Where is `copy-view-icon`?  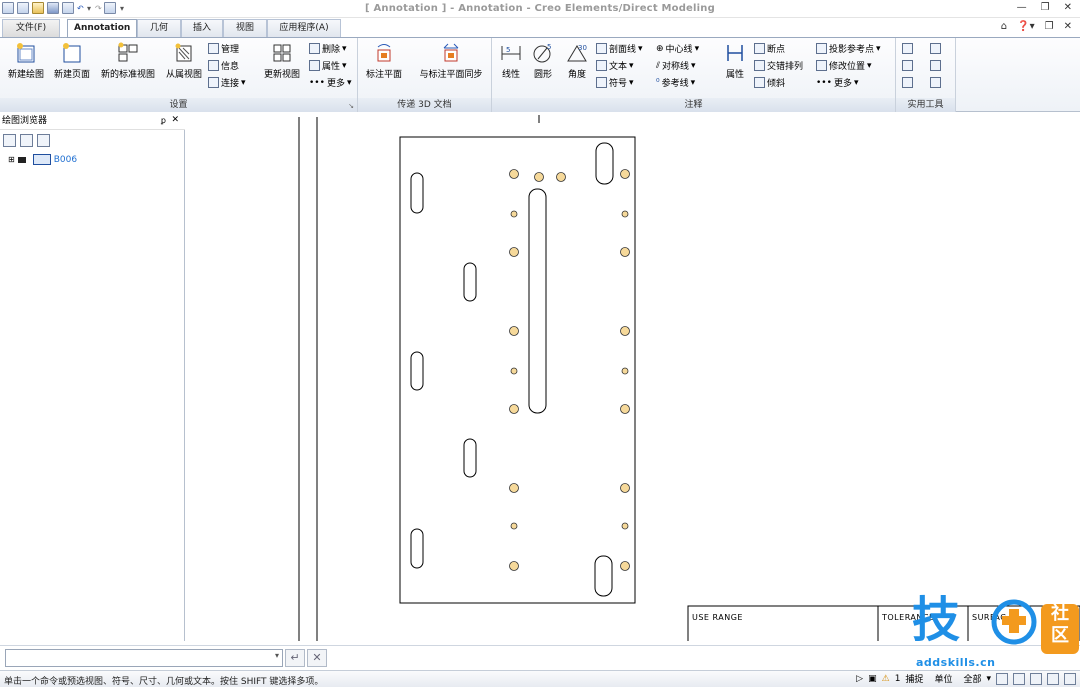 copy-view-icon is located at coordinates (43, 140).